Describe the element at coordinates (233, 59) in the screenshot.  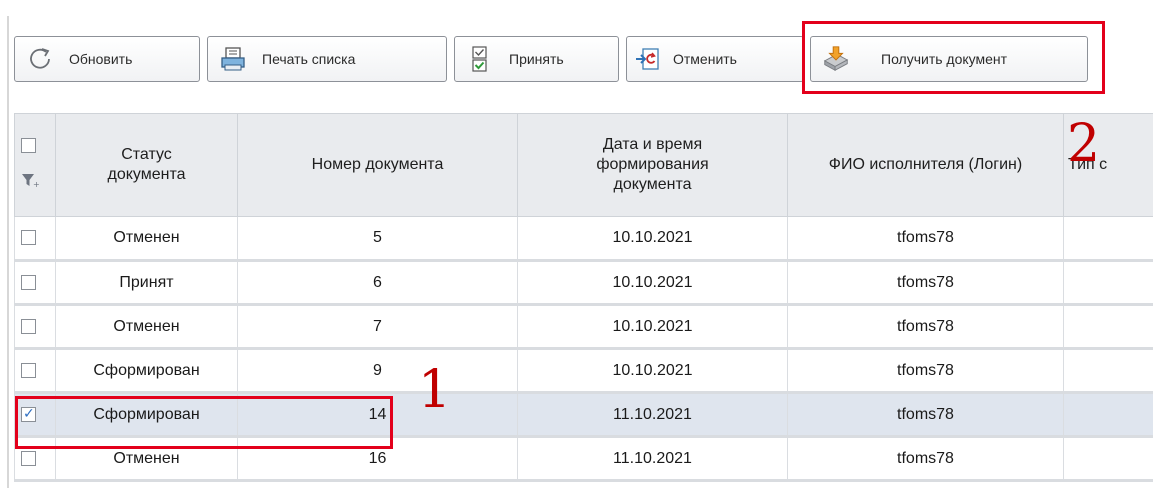
I see `printer-icon` at that location.